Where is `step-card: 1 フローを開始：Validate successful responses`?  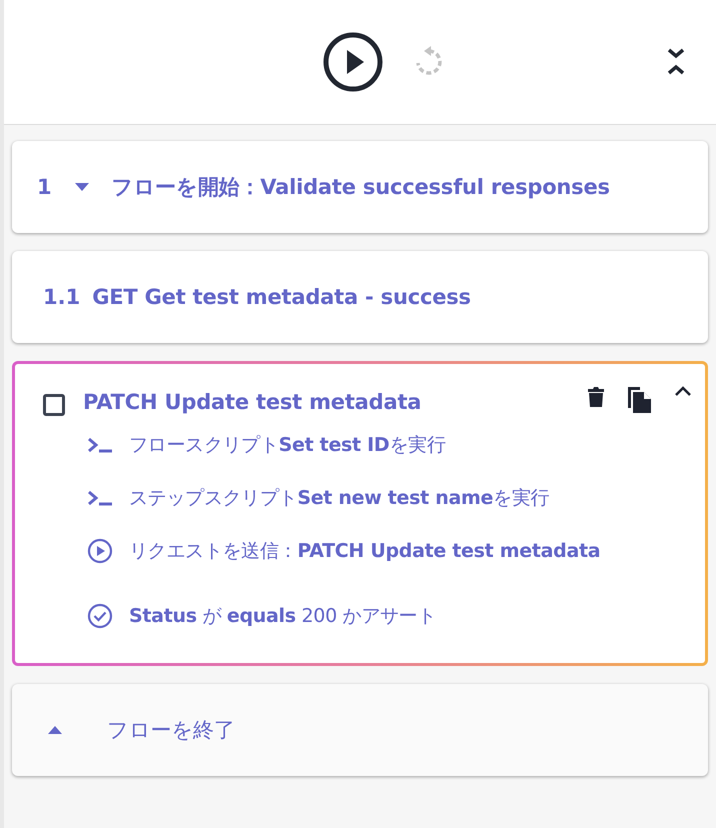
step-card: 1 フローを開始：Validate successful responses is located at coordinates (360, 187).